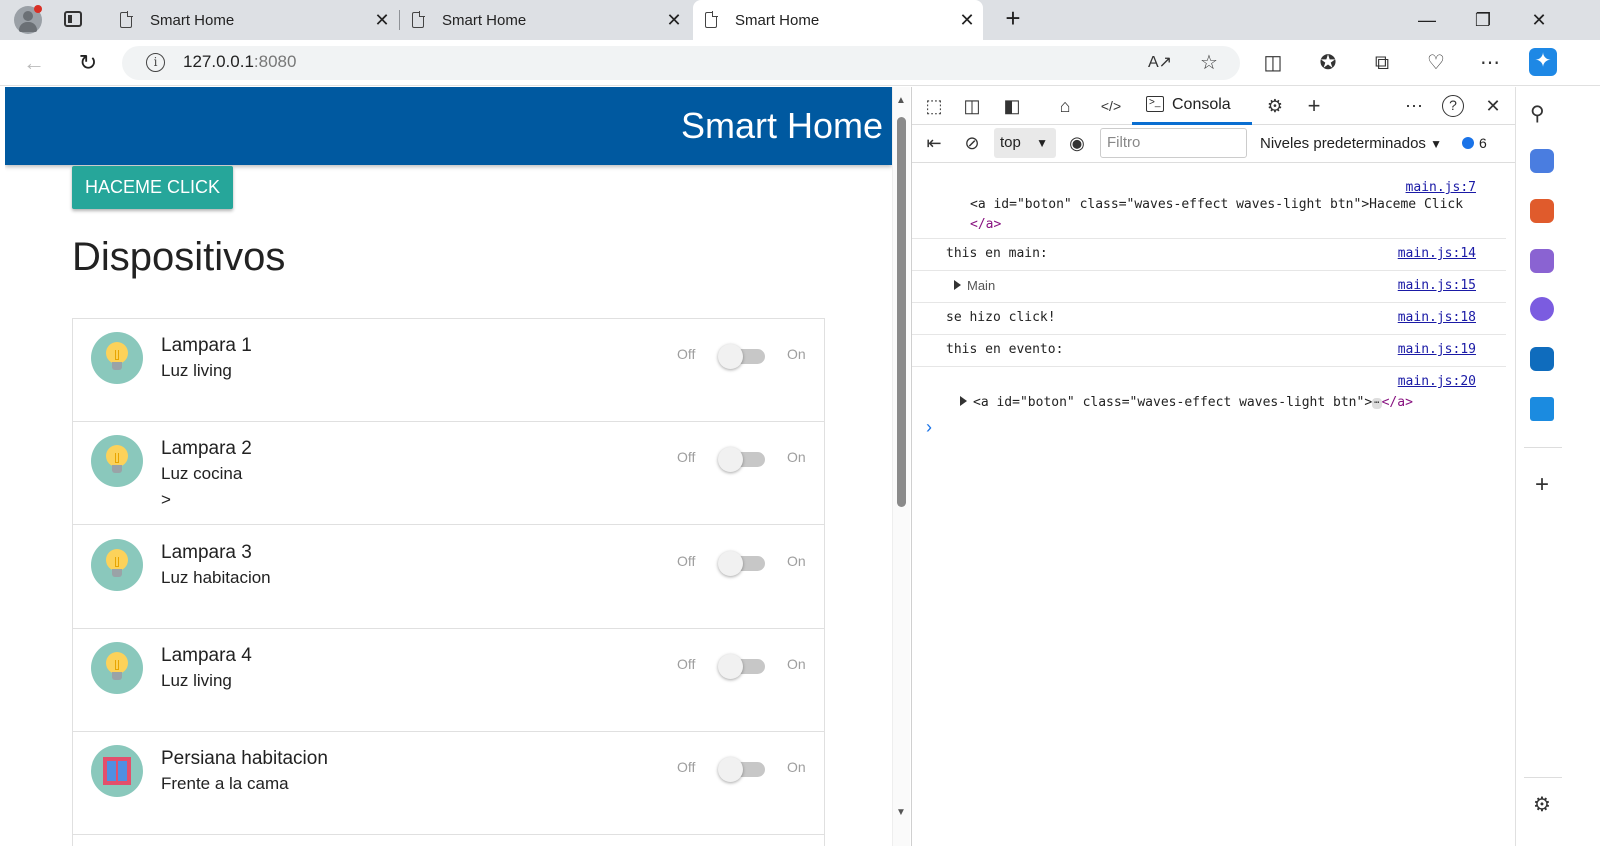  I want to click on games-icon, so click(1542, 261).